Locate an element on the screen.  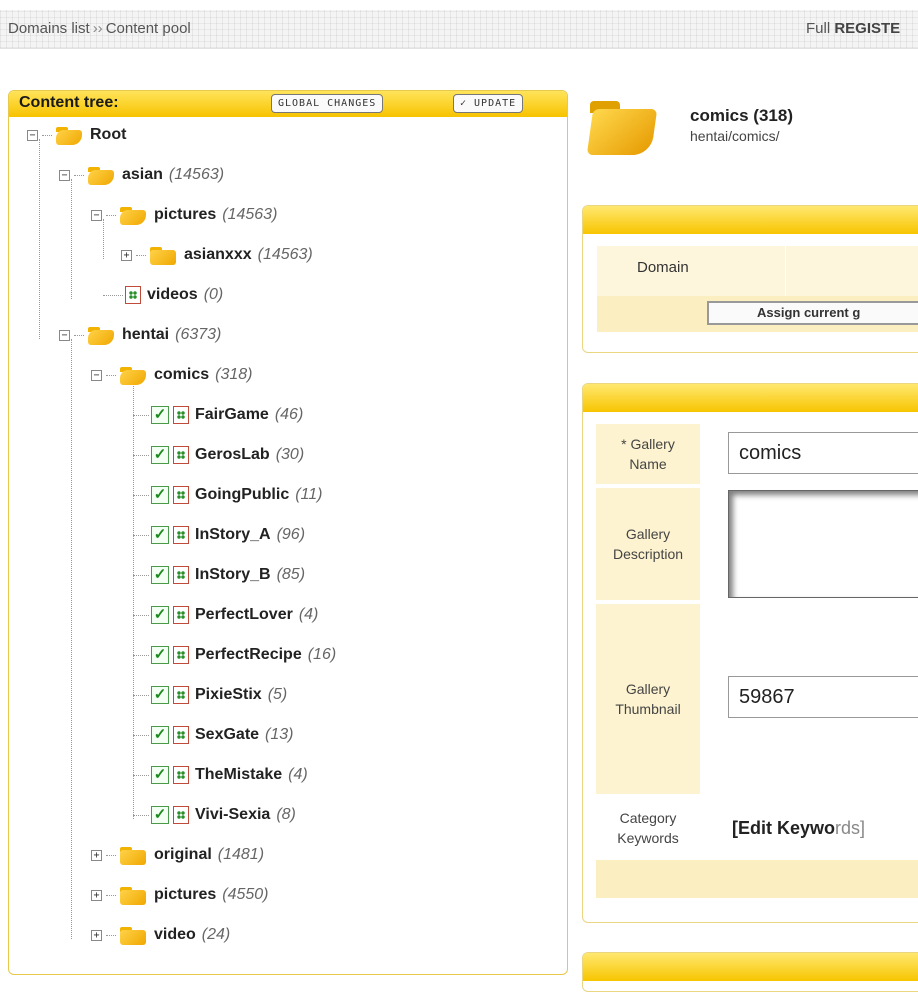
form-footer-strip is located at coordinates (757, 879).